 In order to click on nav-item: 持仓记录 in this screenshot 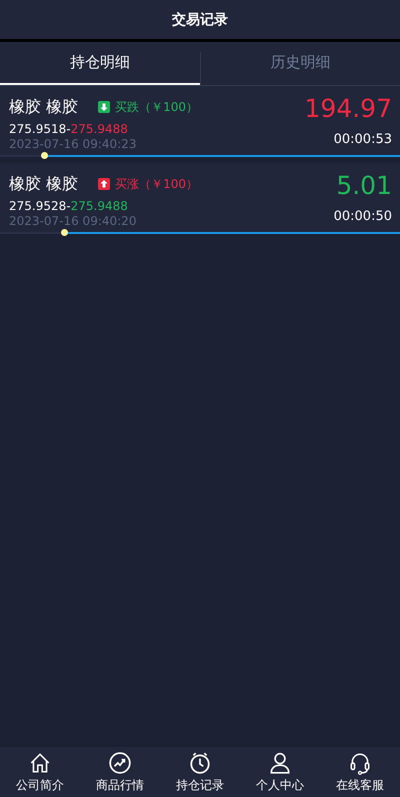, I will do `click(200, 772)`.